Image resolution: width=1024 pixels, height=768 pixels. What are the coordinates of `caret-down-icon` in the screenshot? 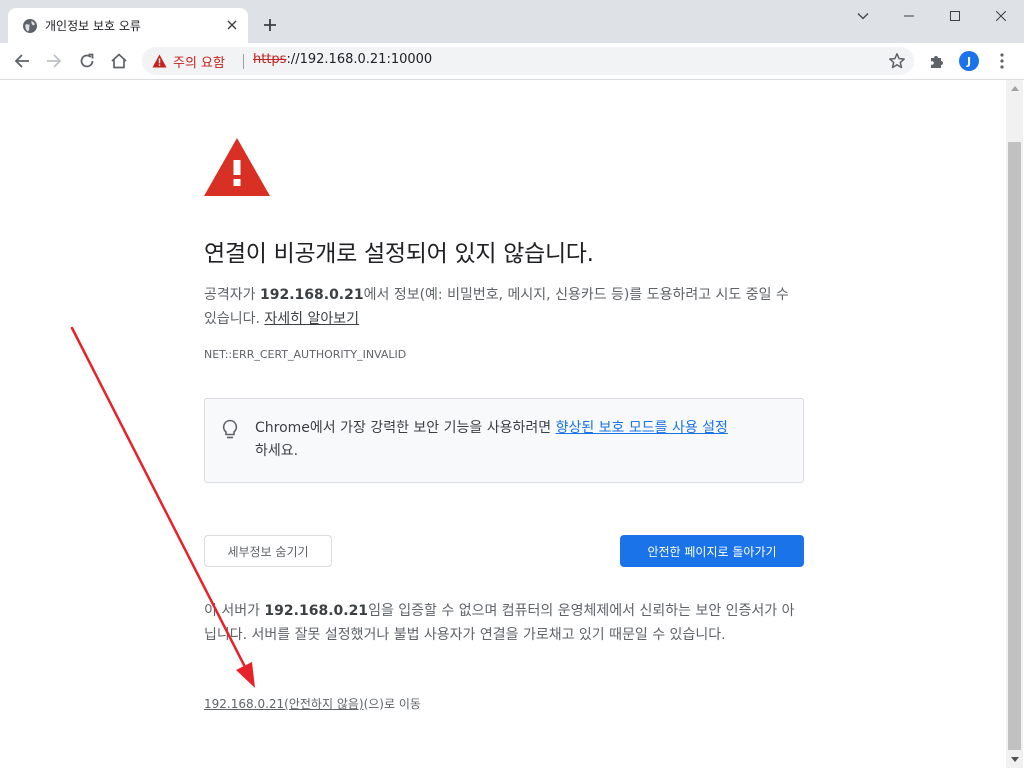 It's located at (1014, 759).